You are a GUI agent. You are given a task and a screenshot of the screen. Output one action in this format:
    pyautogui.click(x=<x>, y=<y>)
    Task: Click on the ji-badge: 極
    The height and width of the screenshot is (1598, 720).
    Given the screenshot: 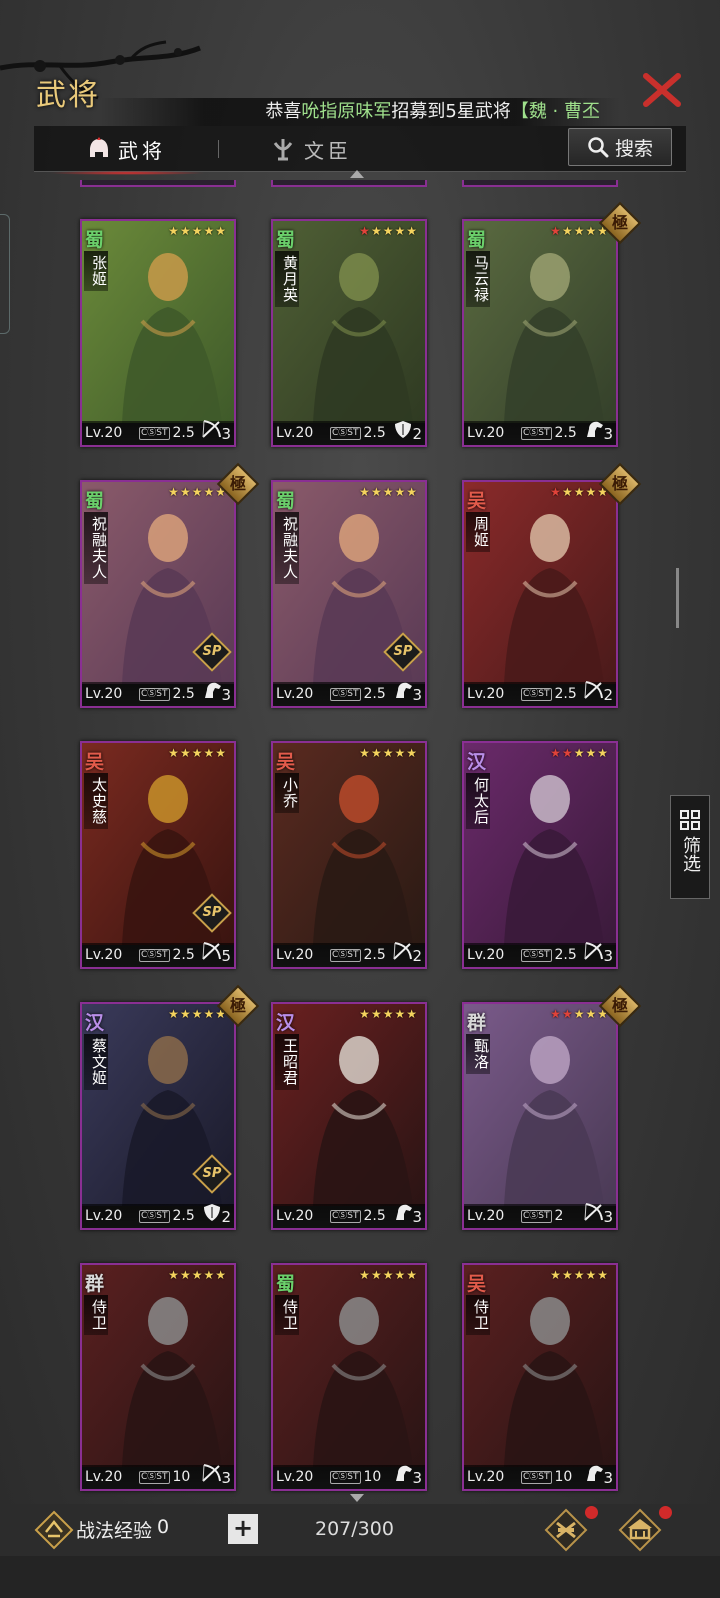 What is the action you would take?
    pyautogui.click(x=620, y=484)
    